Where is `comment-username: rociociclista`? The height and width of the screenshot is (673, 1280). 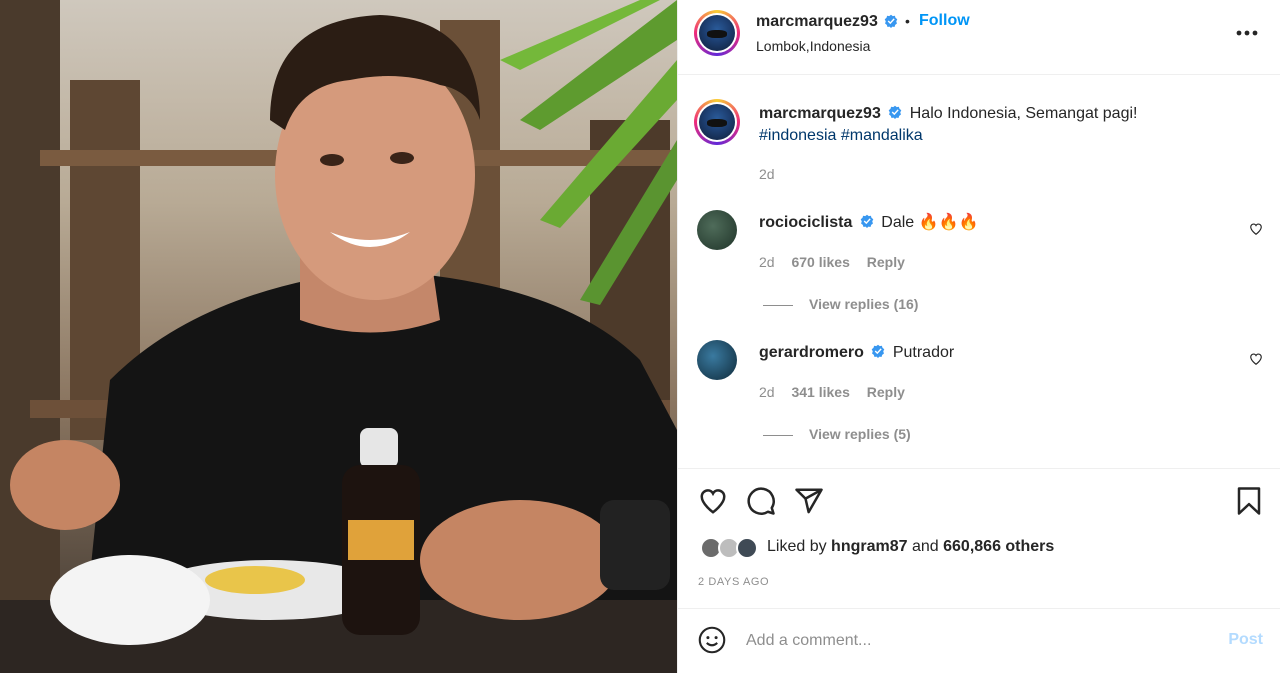 comment-username: rociociclista is located at coordinates (805, 222).